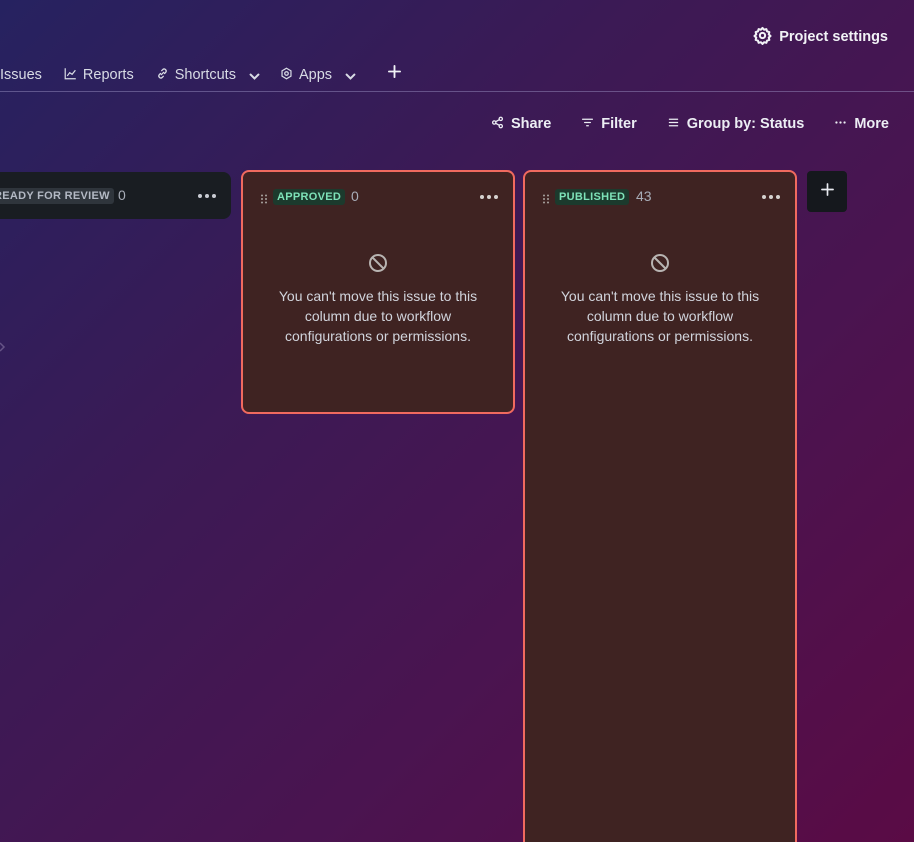  What do you see at coordinates (70, 75) in the screenshot?
I see `reports-icon` at bounding box center [70, 75].